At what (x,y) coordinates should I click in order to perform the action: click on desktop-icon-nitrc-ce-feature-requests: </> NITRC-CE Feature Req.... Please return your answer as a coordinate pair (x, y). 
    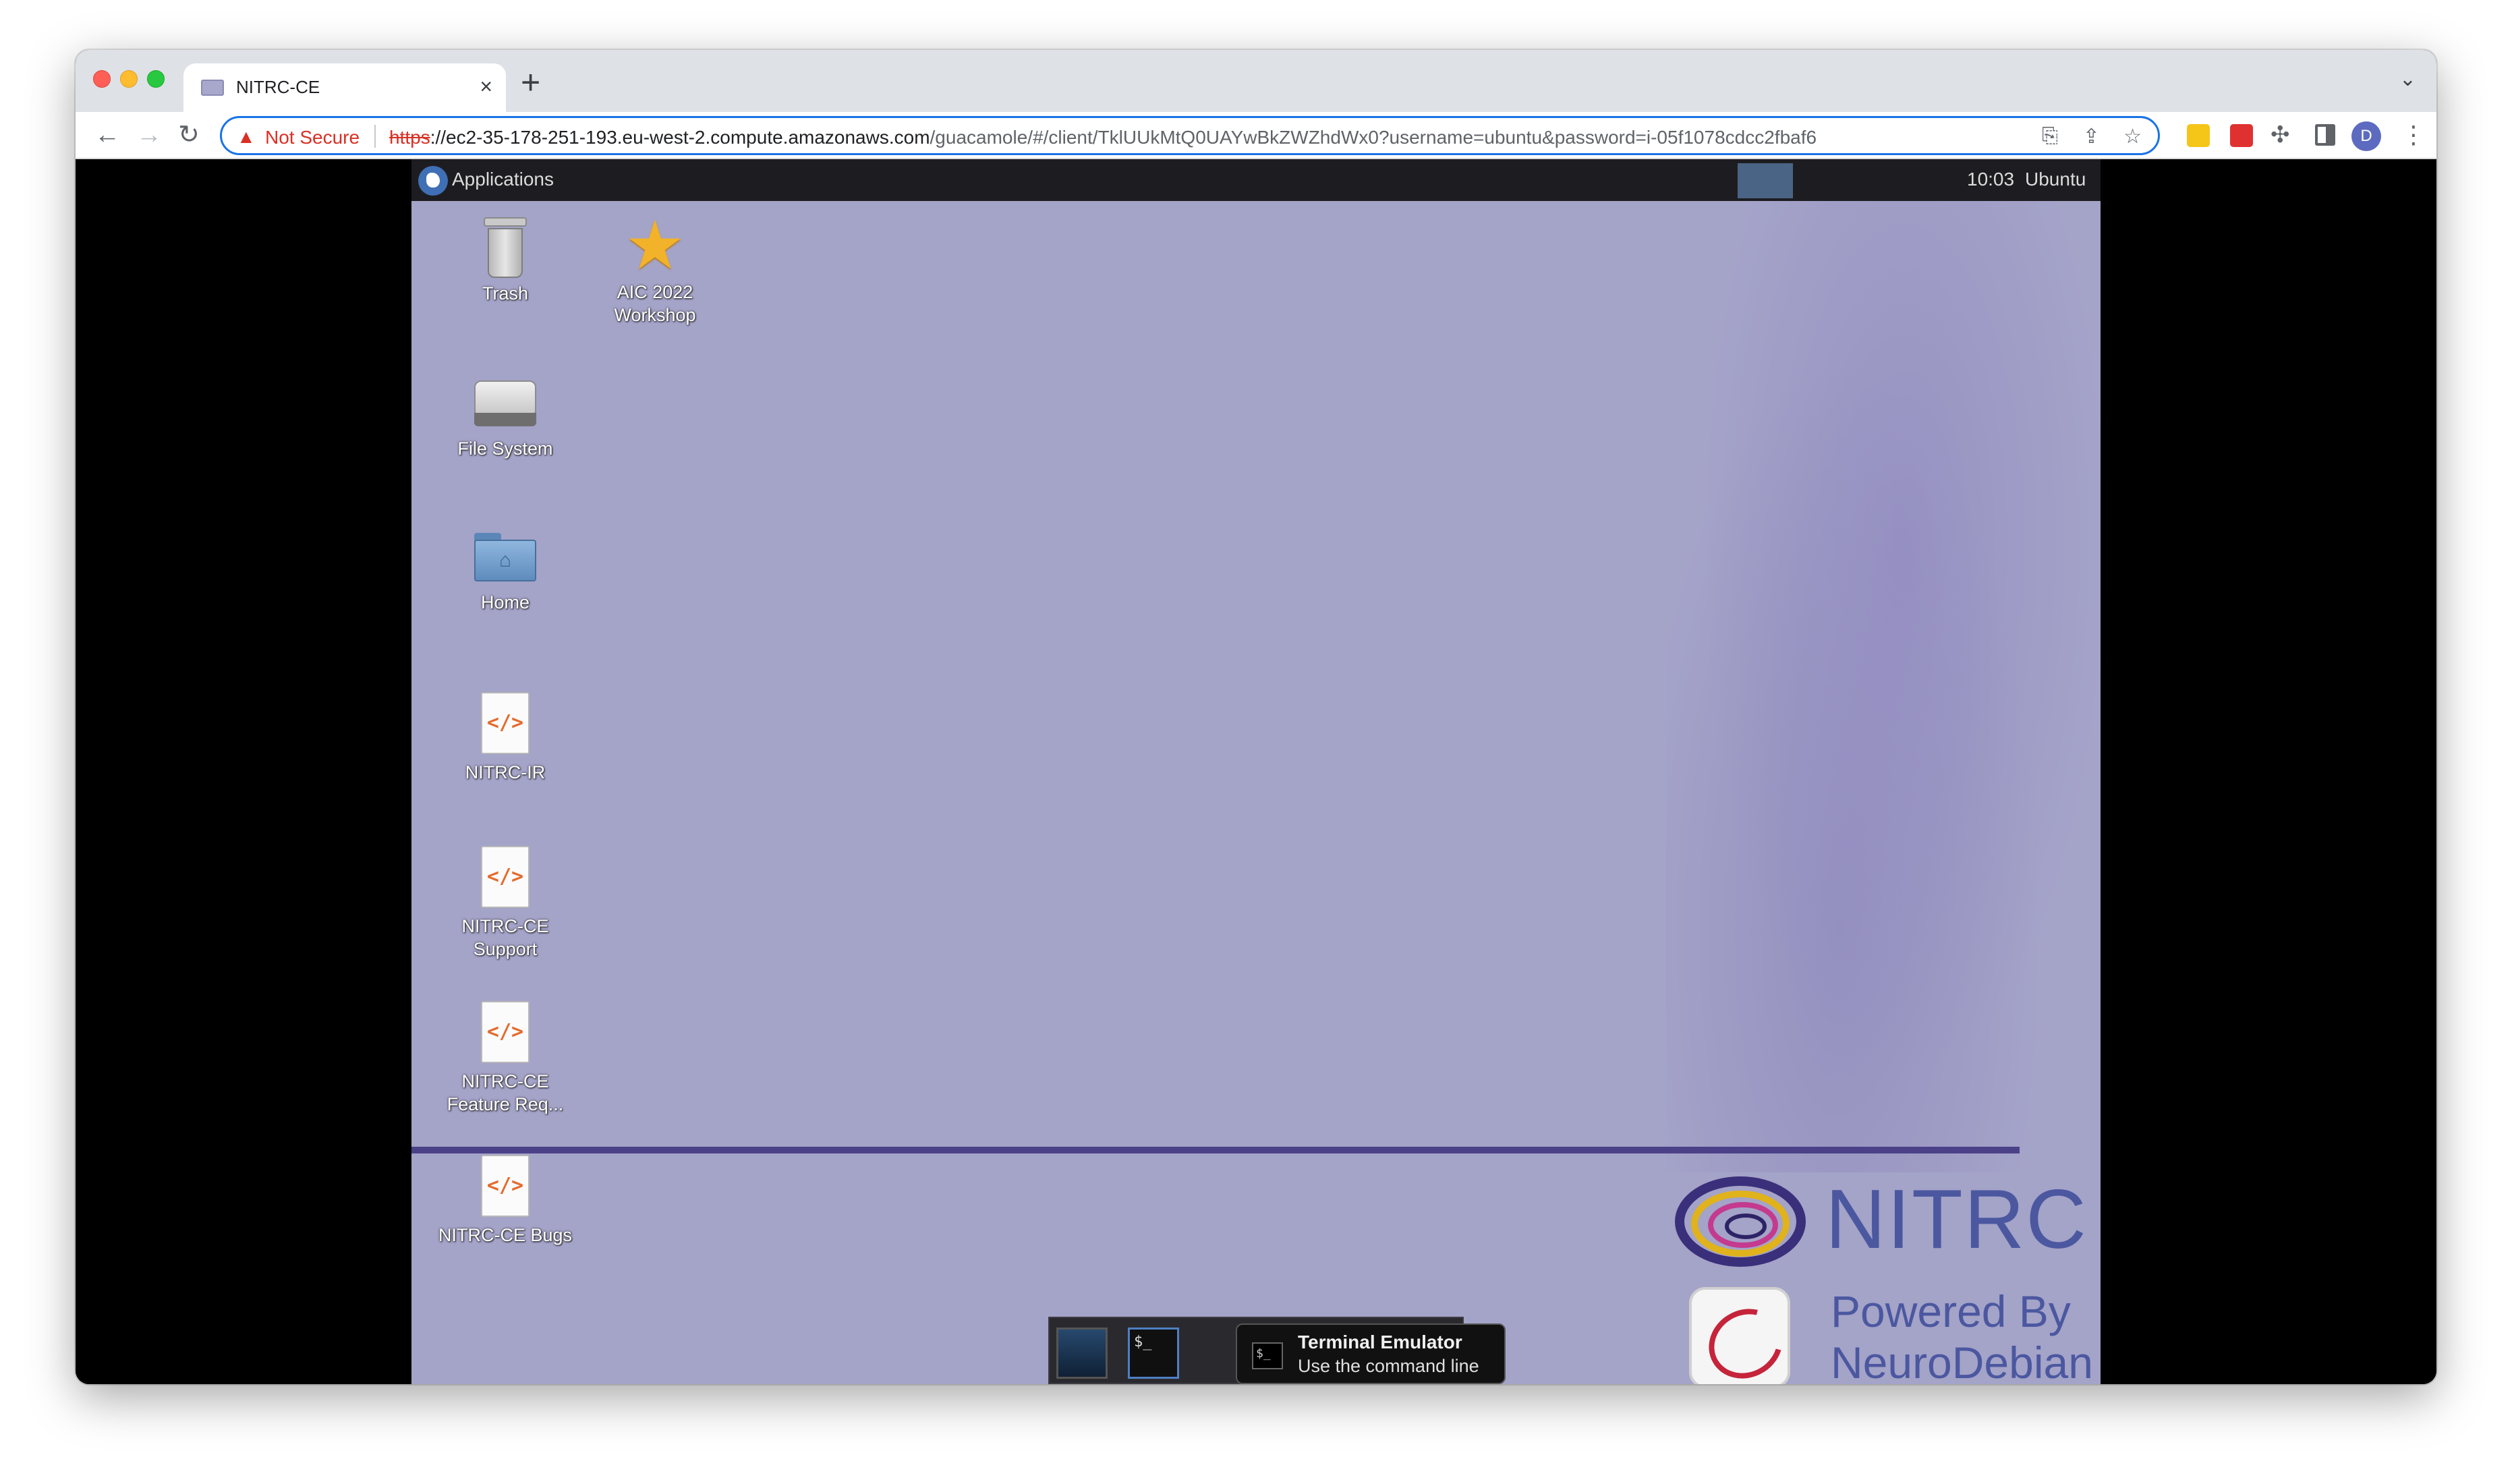
    Looking at the image, I should click on (505, 1058).